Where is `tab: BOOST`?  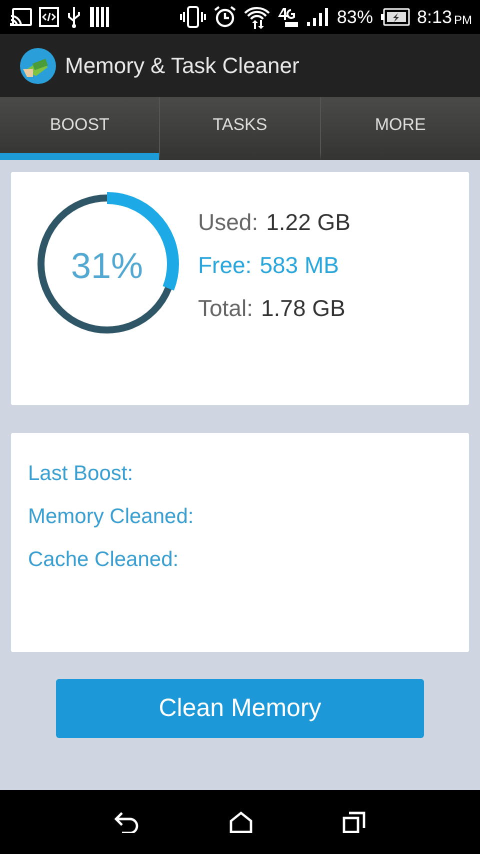 tab: BOOST is located at coordinates (80, 128).